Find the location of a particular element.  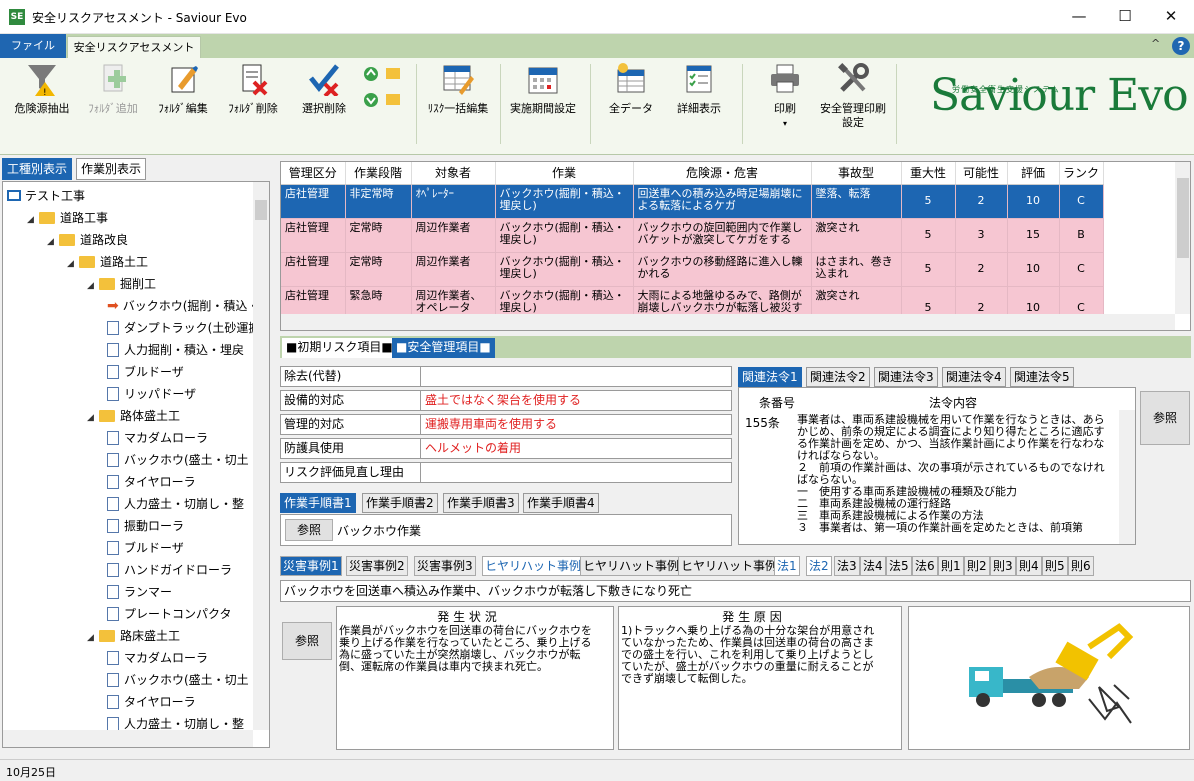

case-tab: 法5 is located at coordinates (899, 566).